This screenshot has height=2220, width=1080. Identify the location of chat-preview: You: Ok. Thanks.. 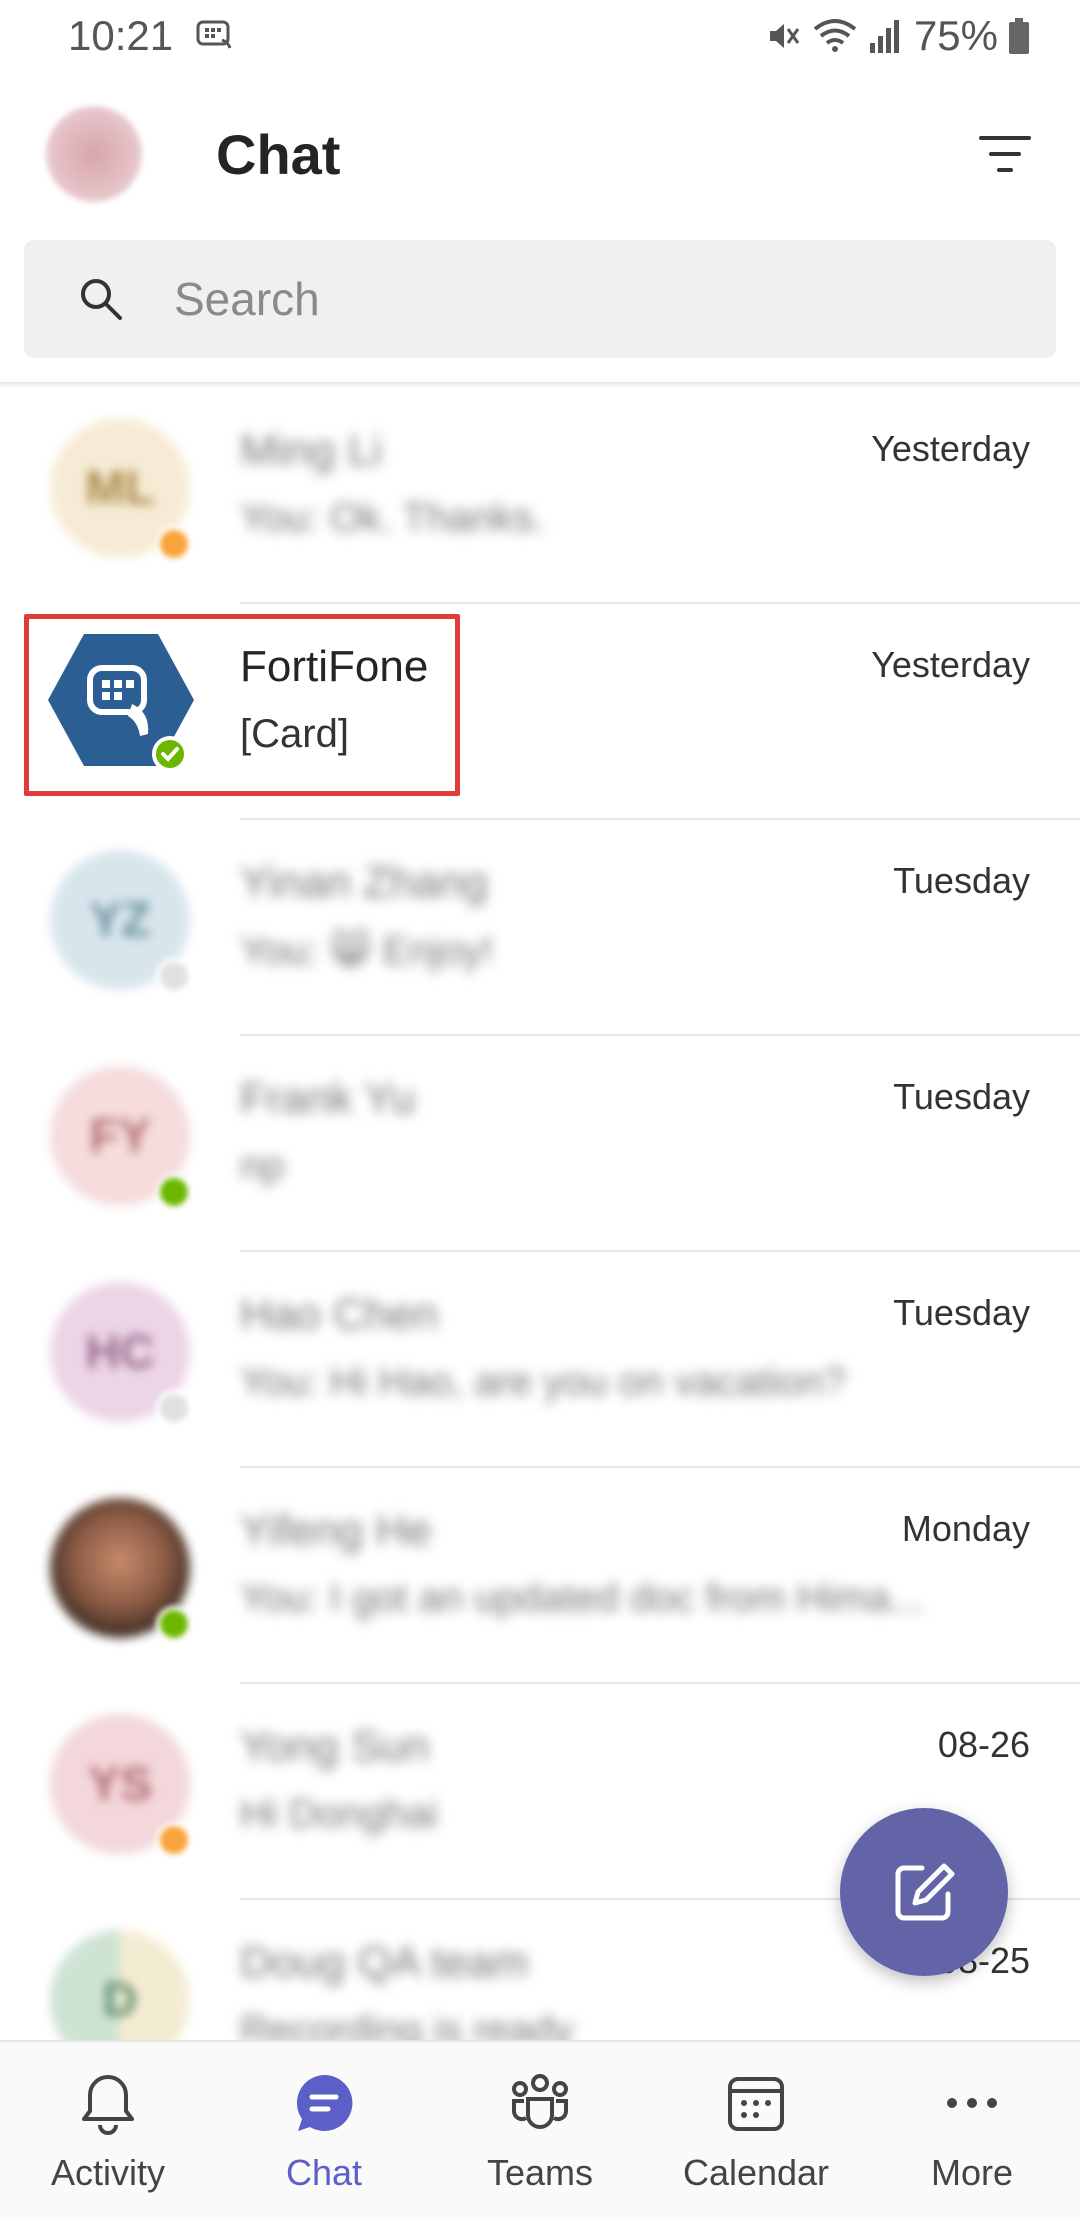
(392, 518).